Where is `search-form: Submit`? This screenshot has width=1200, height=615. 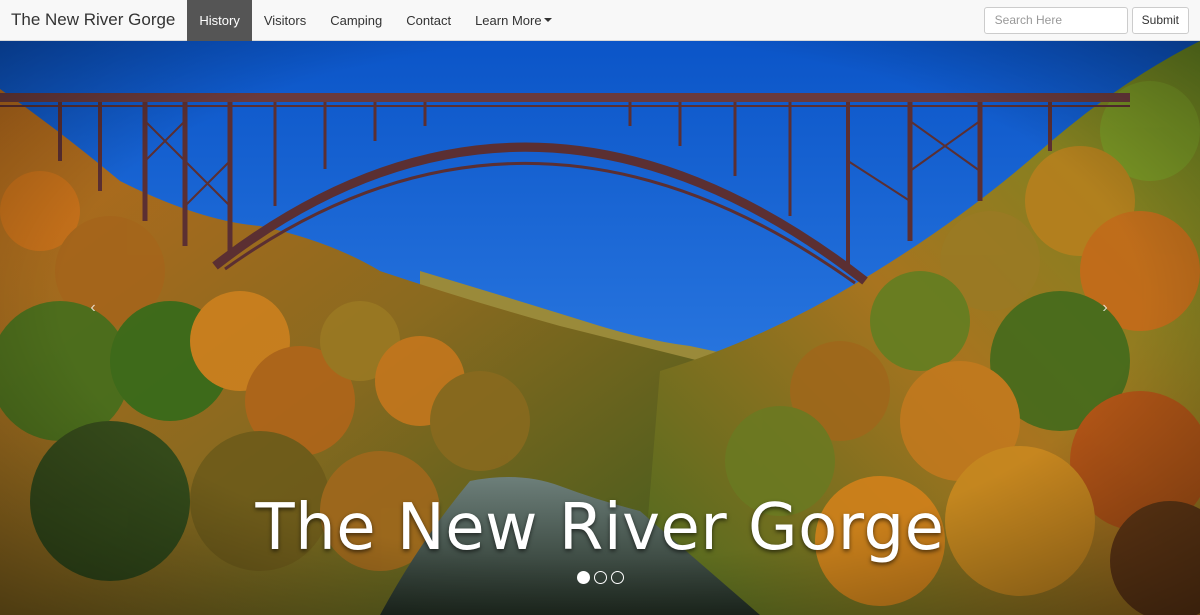
search-form: Submit is located at coordinates (1091, 20).